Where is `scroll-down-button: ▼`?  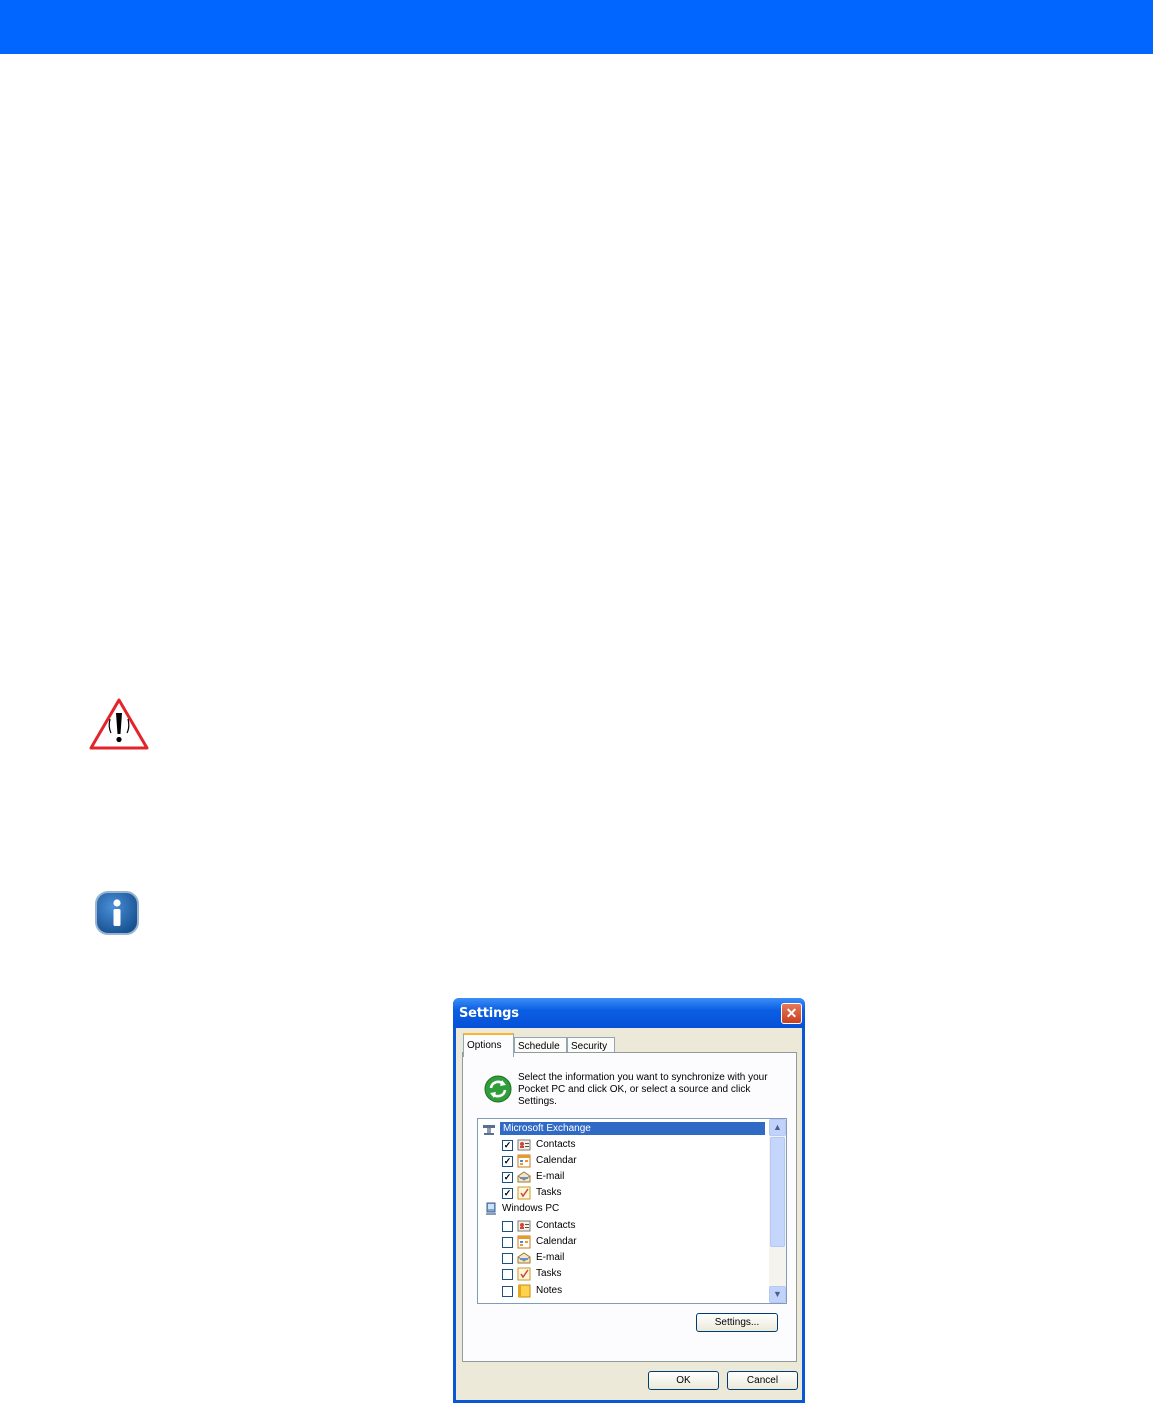
scroll-down-button: ▼ is located at coordinates (777, 1294).